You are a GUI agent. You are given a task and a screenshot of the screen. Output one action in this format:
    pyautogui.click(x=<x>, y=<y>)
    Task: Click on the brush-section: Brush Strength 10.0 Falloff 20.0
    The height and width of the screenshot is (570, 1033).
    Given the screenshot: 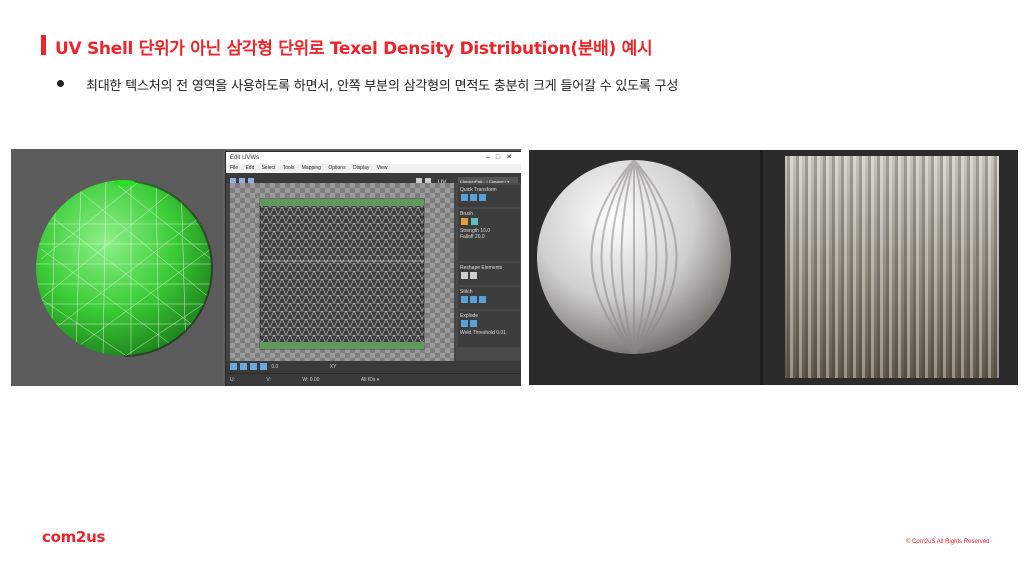 What is the action you would take?
    pyautogui.click(x=489, y=235)
    